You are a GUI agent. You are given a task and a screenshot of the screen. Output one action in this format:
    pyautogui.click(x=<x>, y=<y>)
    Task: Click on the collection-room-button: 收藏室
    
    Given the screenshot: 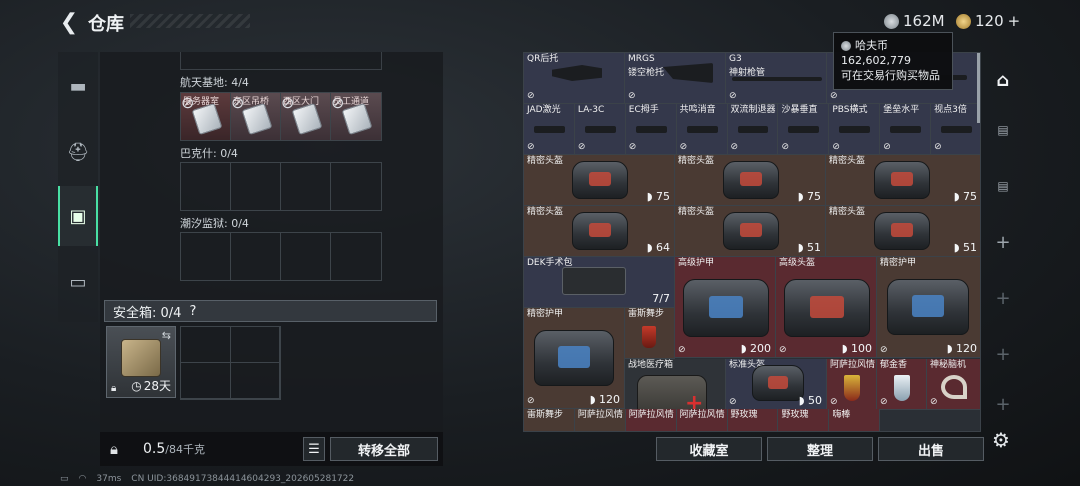 What is the action you would take?
    pyautogui.click(x=709, y=449)
    